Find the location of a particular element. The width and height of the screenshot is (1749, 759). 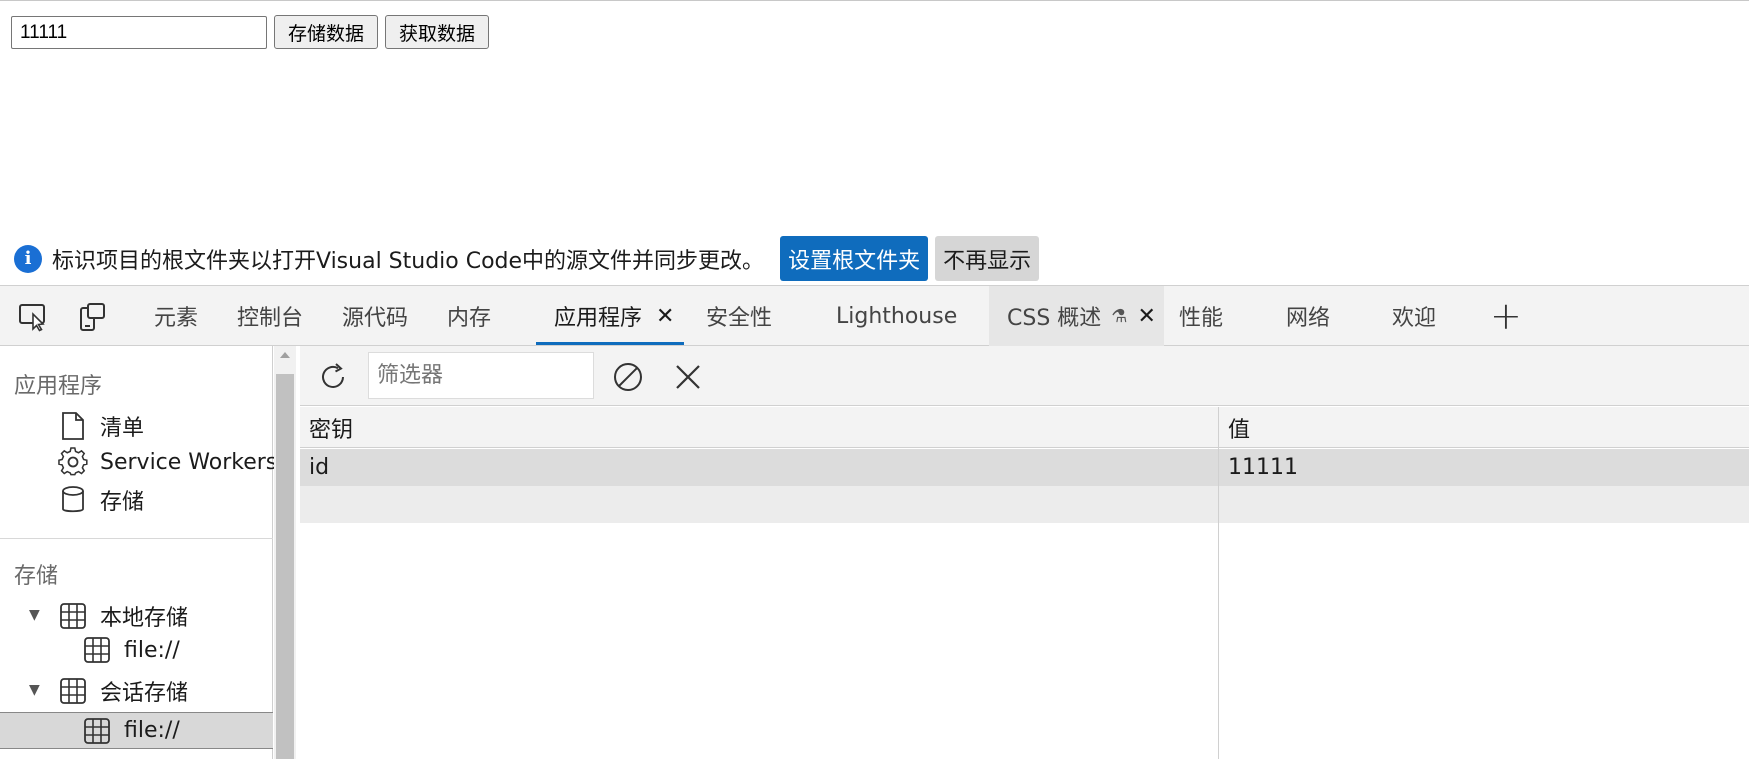

sidebar-item-label: Service Workers is located at coordinates (189, 462).